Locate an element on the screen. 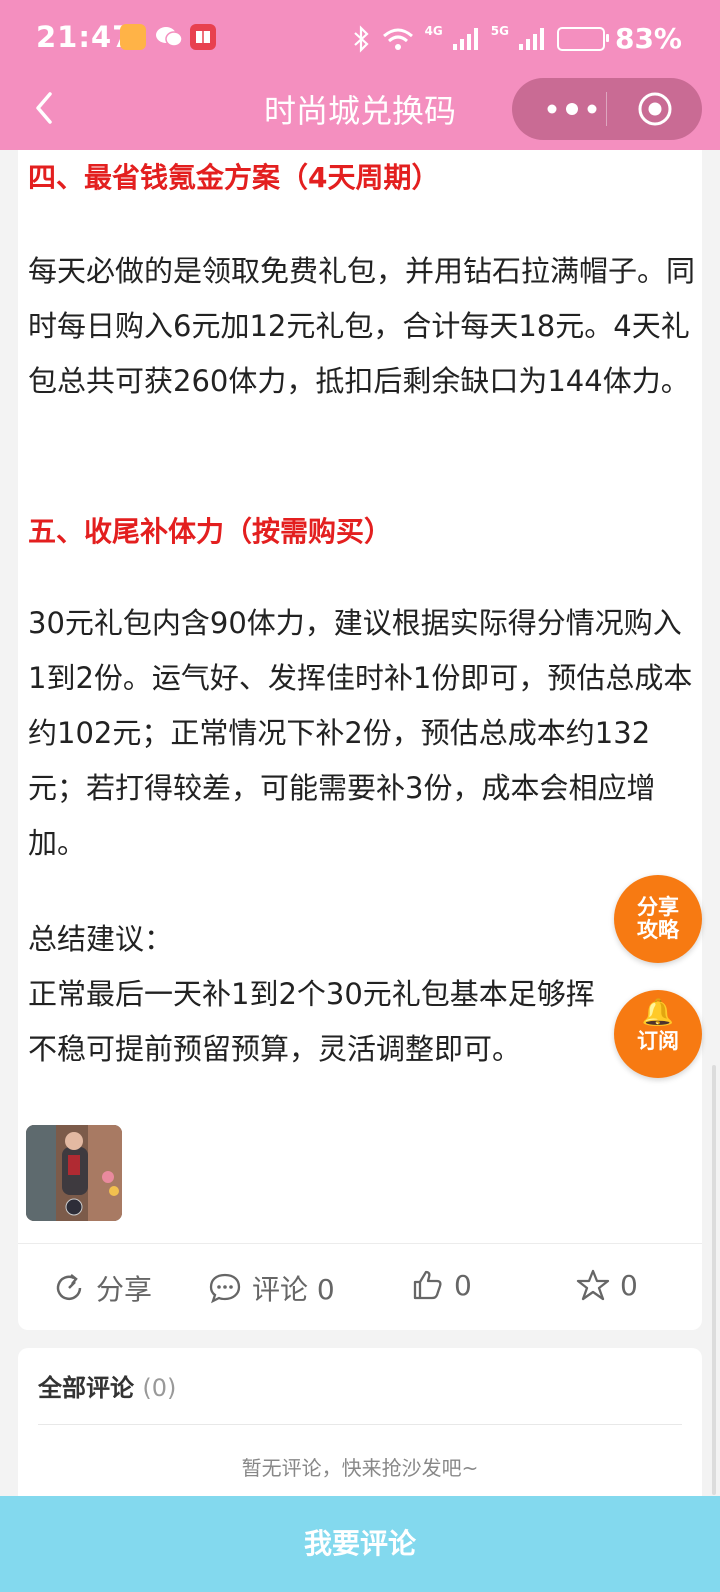 The height and width of the screenshot is (1592, 720). subscribe-label: 订阅 is located at coordinates (658, 1041).